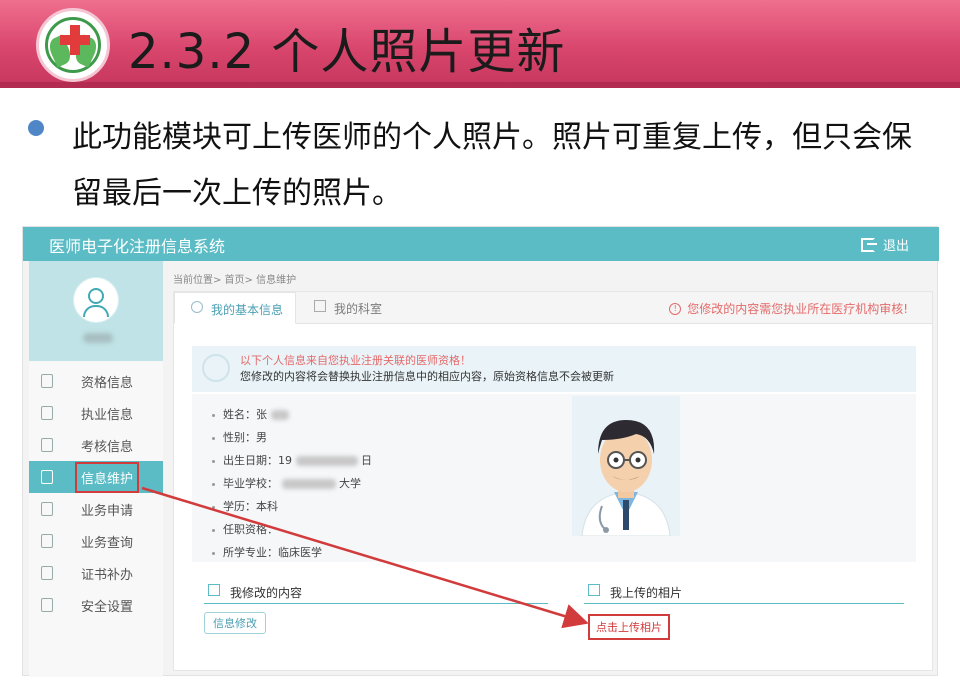 The image size is (960, 685). What do you see at coordinates (788, 308) in the screenshot?
I see `review-notice: ! 您修改的内容需您执业所在医疗机构审核!` at bounding box center [788, 308].